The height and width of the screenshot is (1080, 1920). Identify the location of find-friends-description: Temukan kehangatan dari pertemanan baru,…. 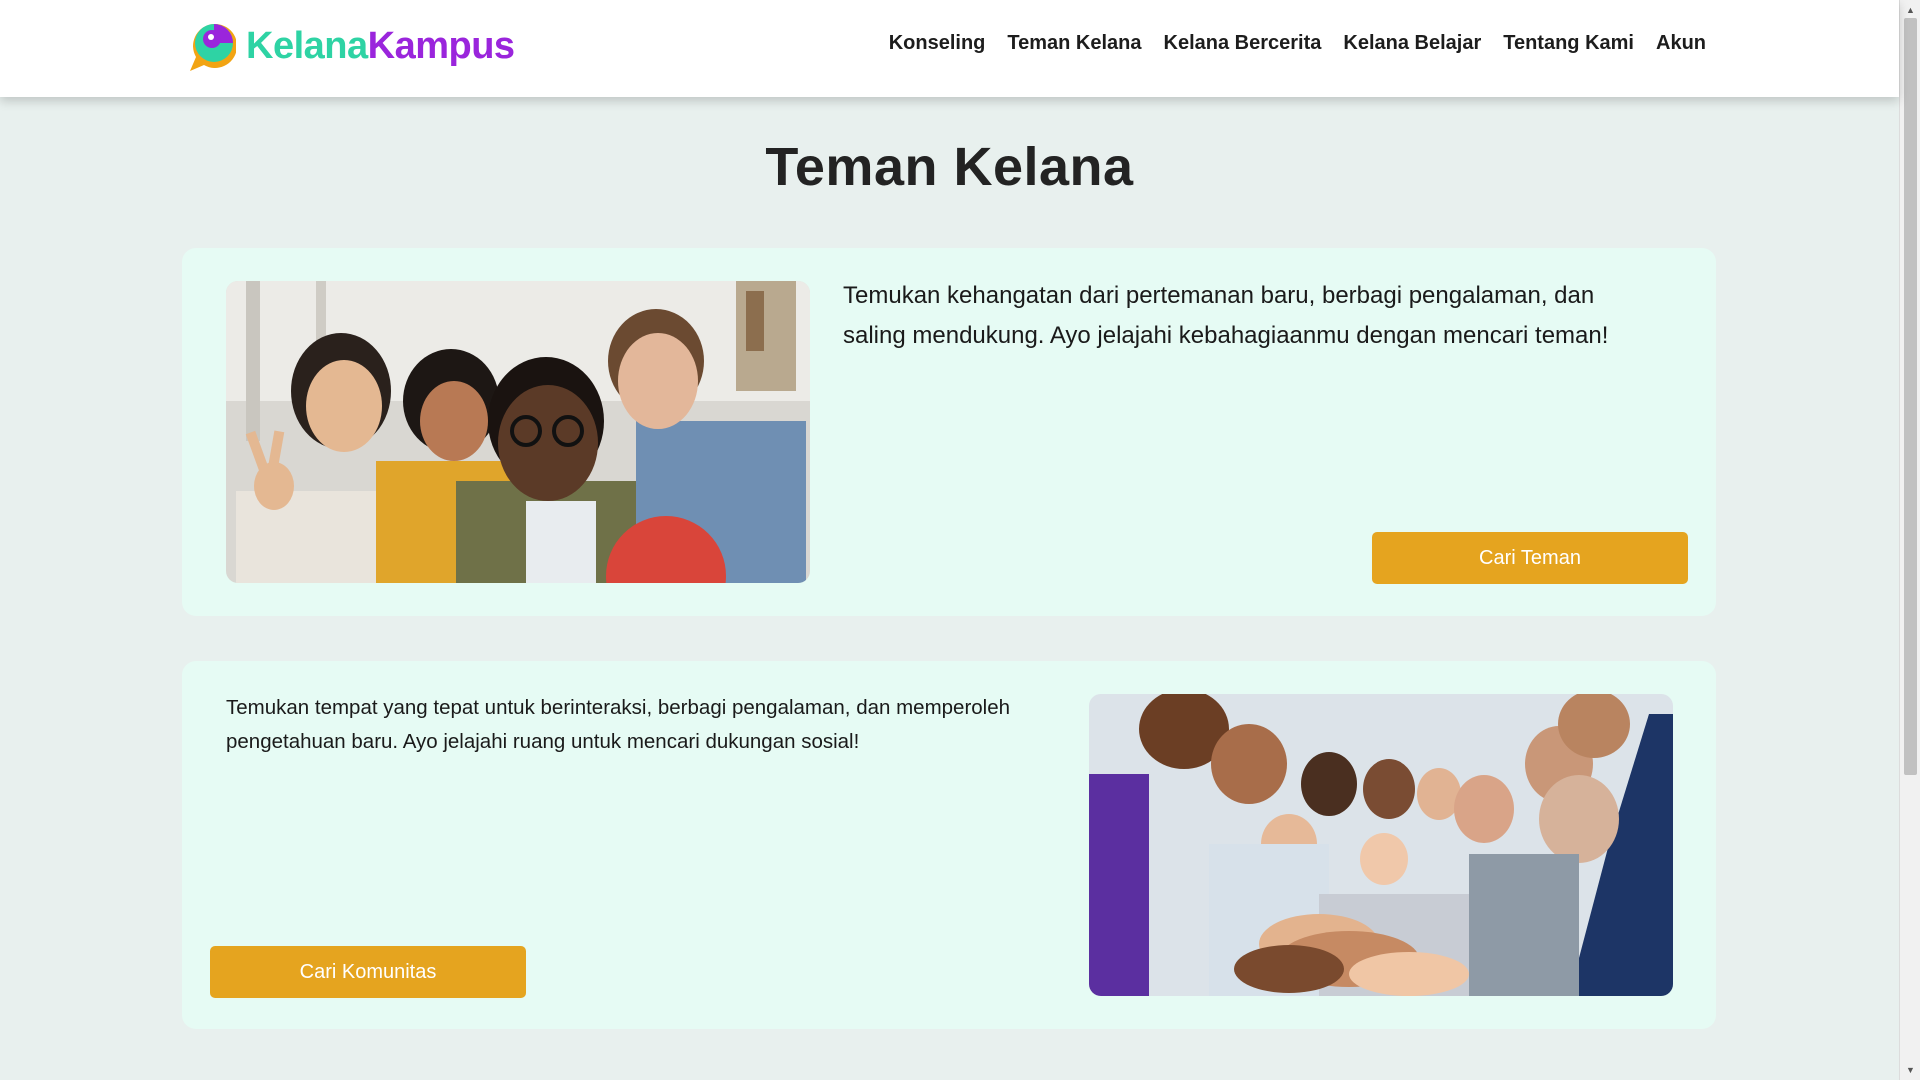
(1226, 315).